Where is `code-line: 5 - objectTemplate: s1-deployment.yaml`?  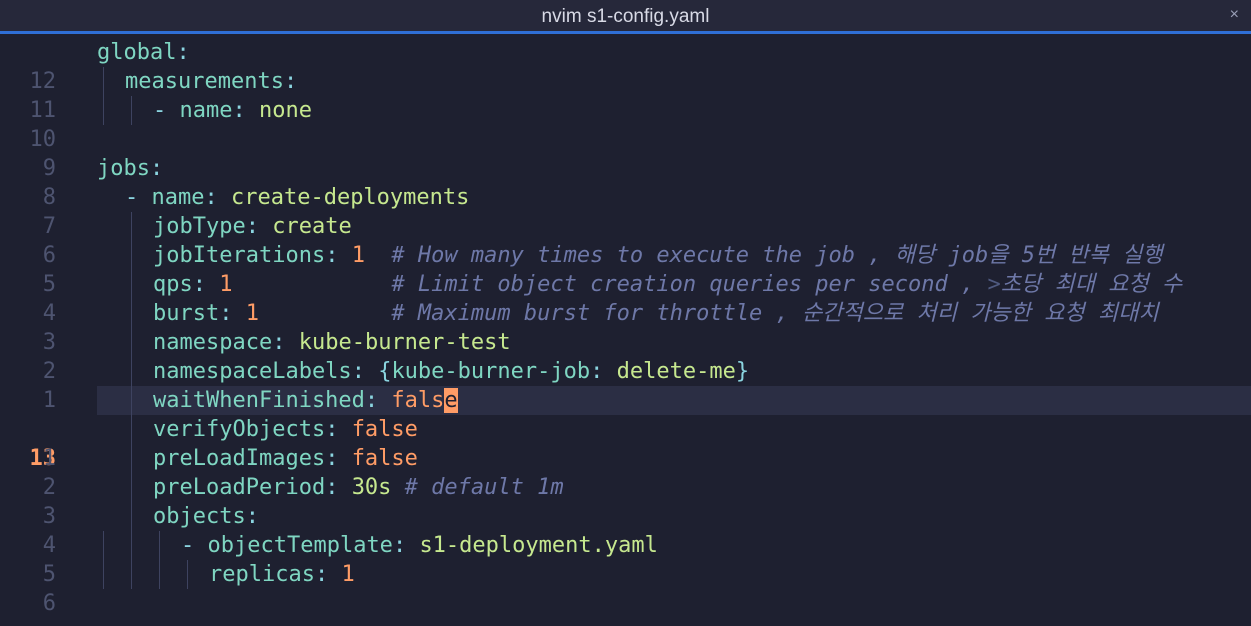 code-line: 5 - objectTemplate: s1-deployment.yaml is located at coordinates (625, 559).